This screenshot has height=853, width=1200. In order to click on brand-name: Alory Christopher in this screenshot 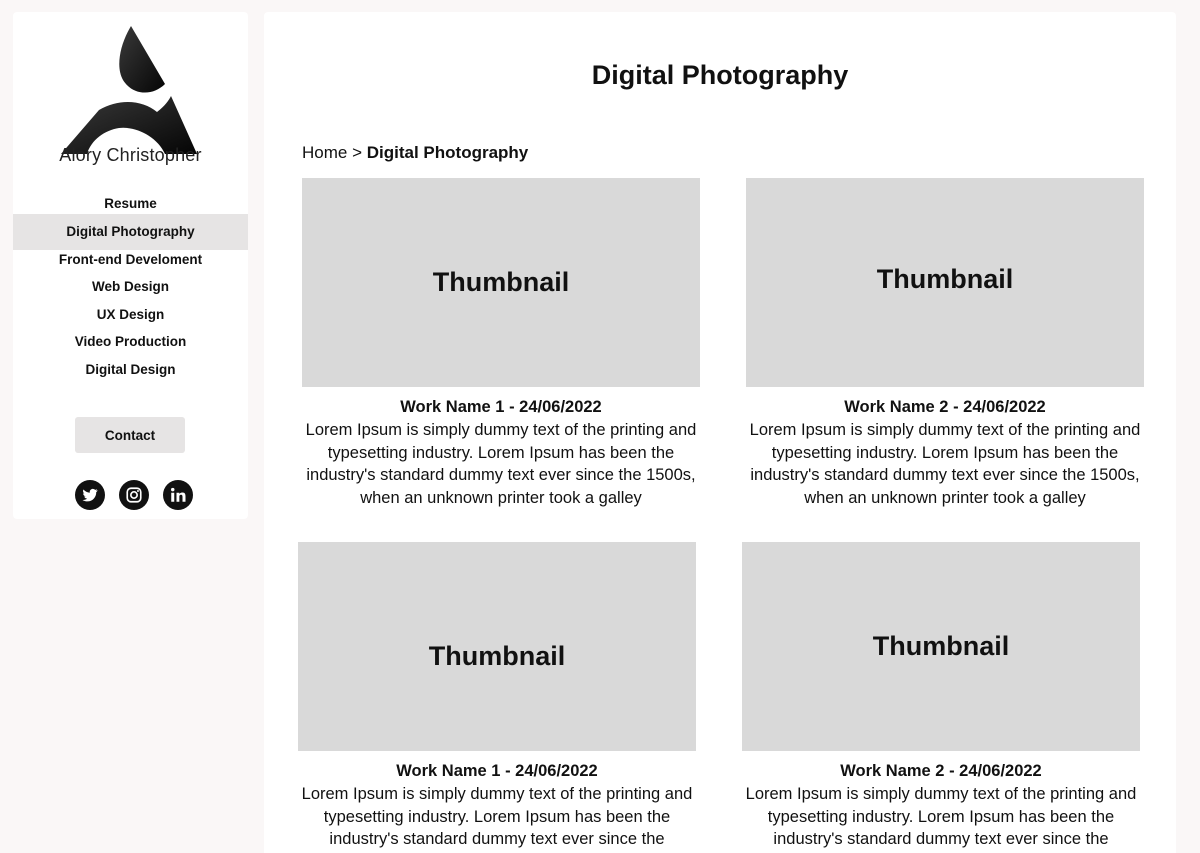, I will do `click(130, 155)`.